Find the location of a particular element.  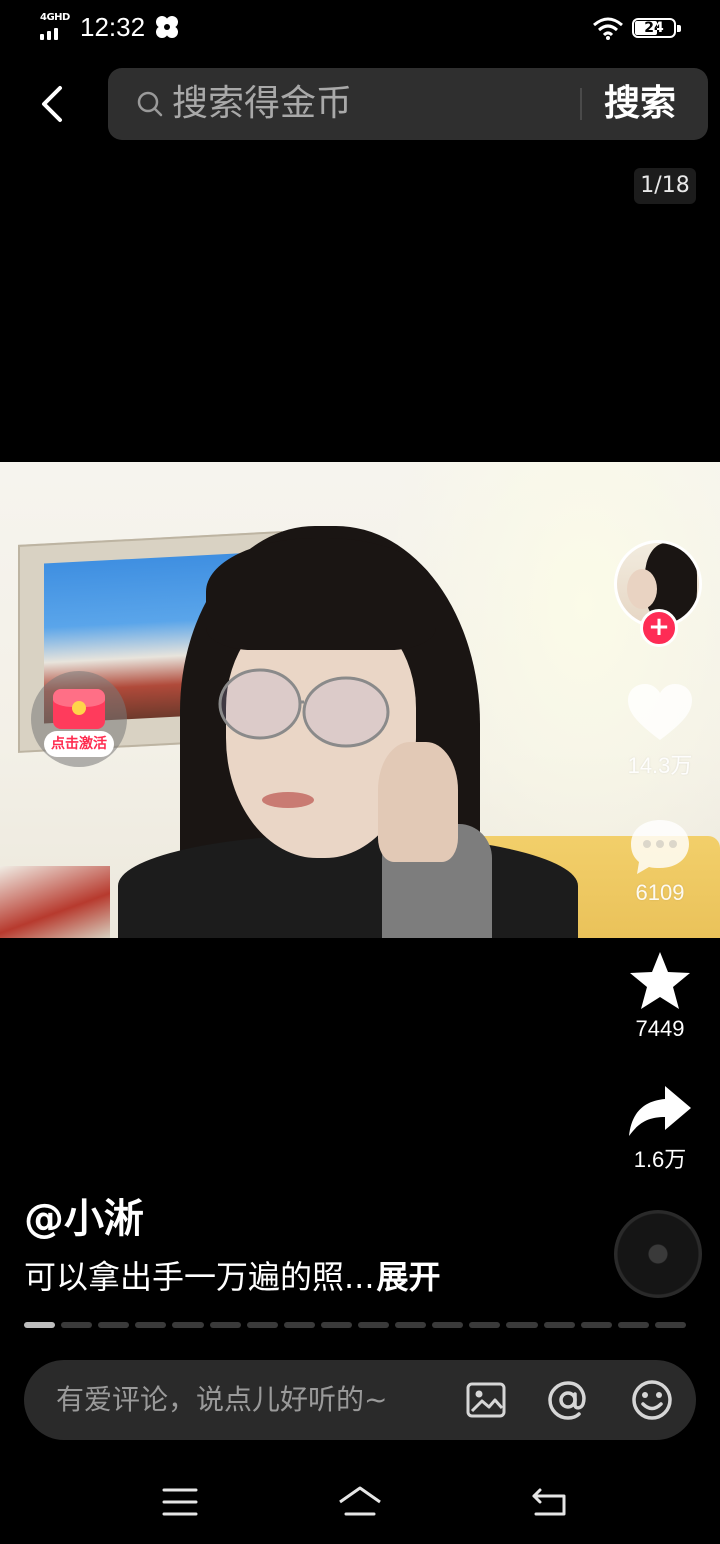

battery-level: 24 is located at coordinates (654, 28).